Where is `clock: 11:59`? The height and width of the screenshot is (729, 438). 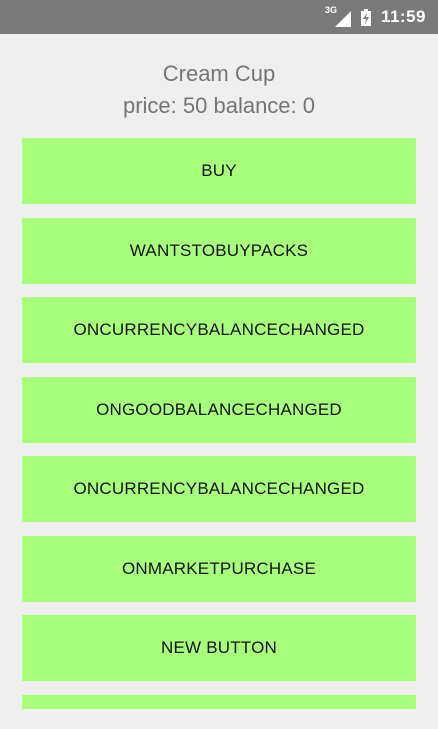
clock: 11:59 is located at coordinates (403, 16).